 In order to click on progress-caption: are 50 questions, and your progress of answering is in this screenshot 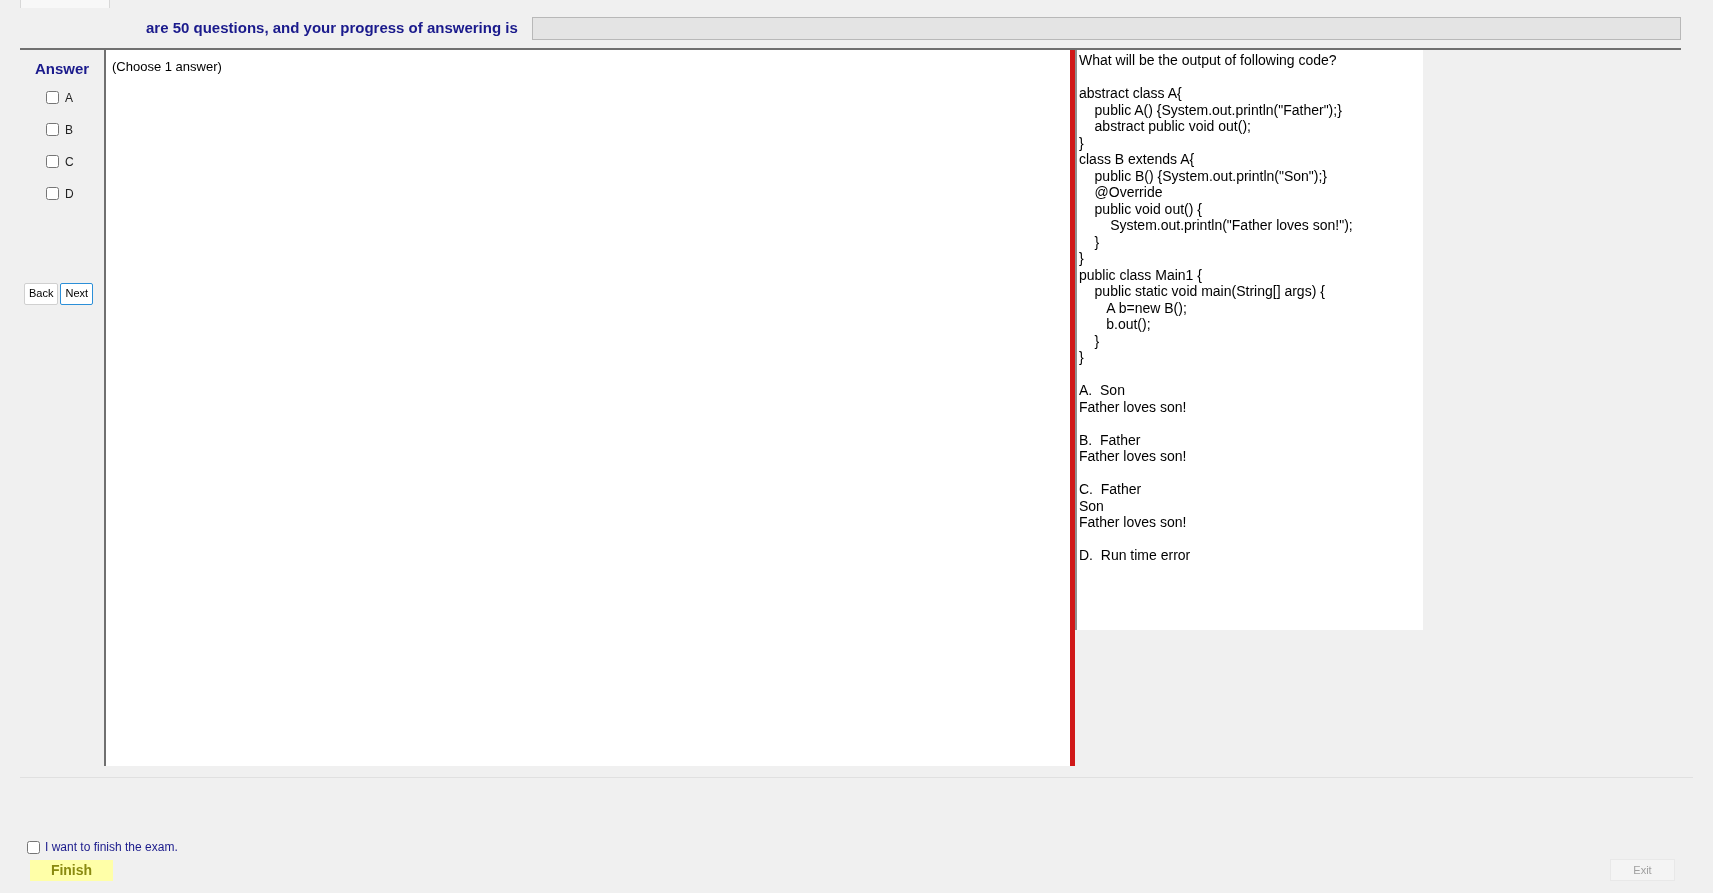, I will do `click(332, 27)`.